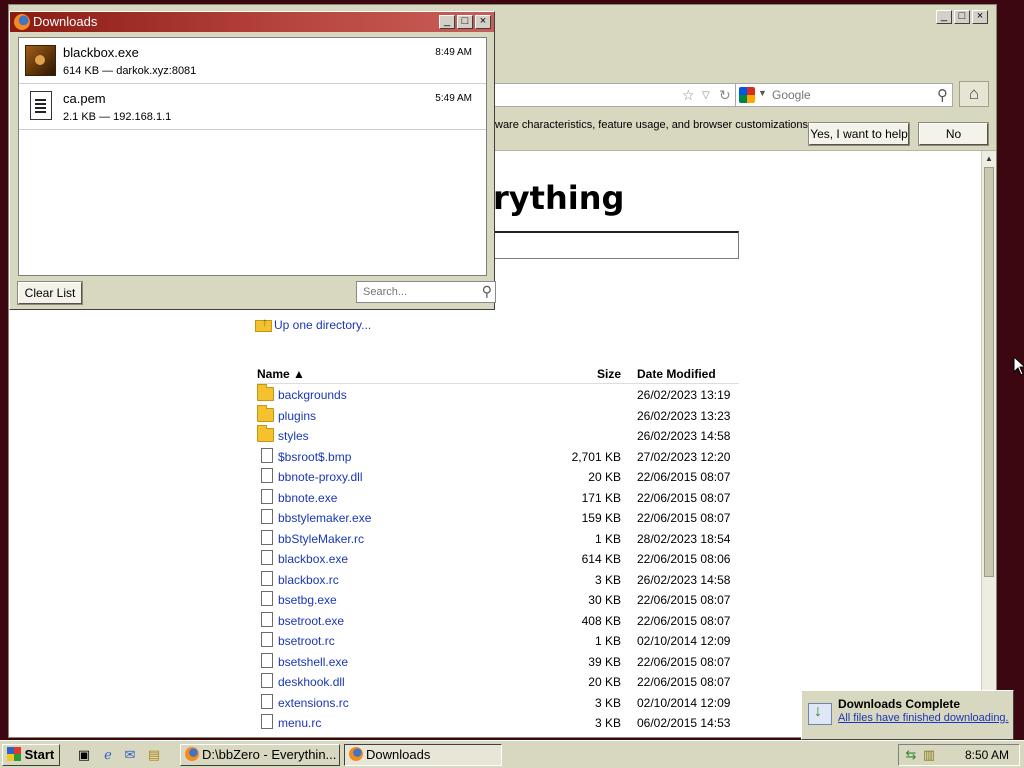 This screenshot has width=1024, height=768. What do you see at coordinates (859, 134) in the screenshot?
I see `yes-help-button: Yes, I want to help` at bounding box center [859, 134].